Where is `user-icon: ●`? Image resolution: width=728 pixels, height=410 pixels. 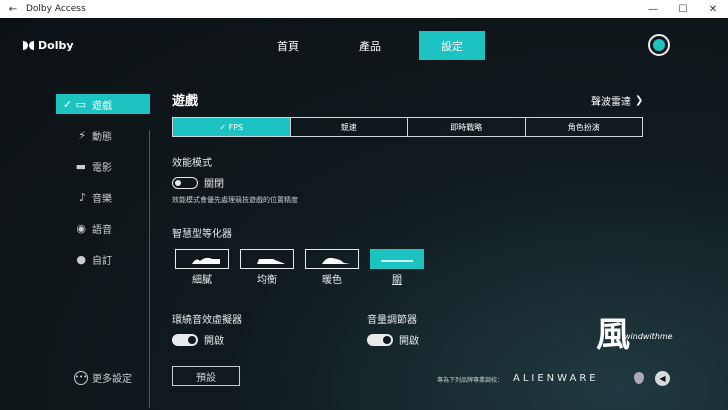 user-icon: ● is located at coordinates (81, 259).